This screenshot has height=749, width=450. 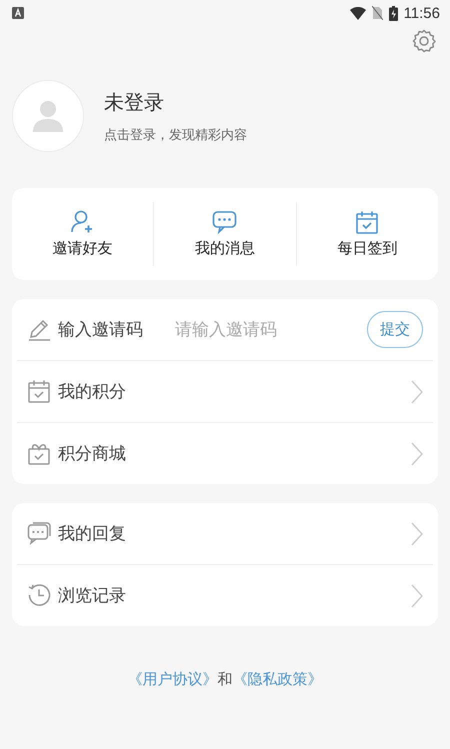 I want to click on login-status: 未登录, so click(x=175, y=102).